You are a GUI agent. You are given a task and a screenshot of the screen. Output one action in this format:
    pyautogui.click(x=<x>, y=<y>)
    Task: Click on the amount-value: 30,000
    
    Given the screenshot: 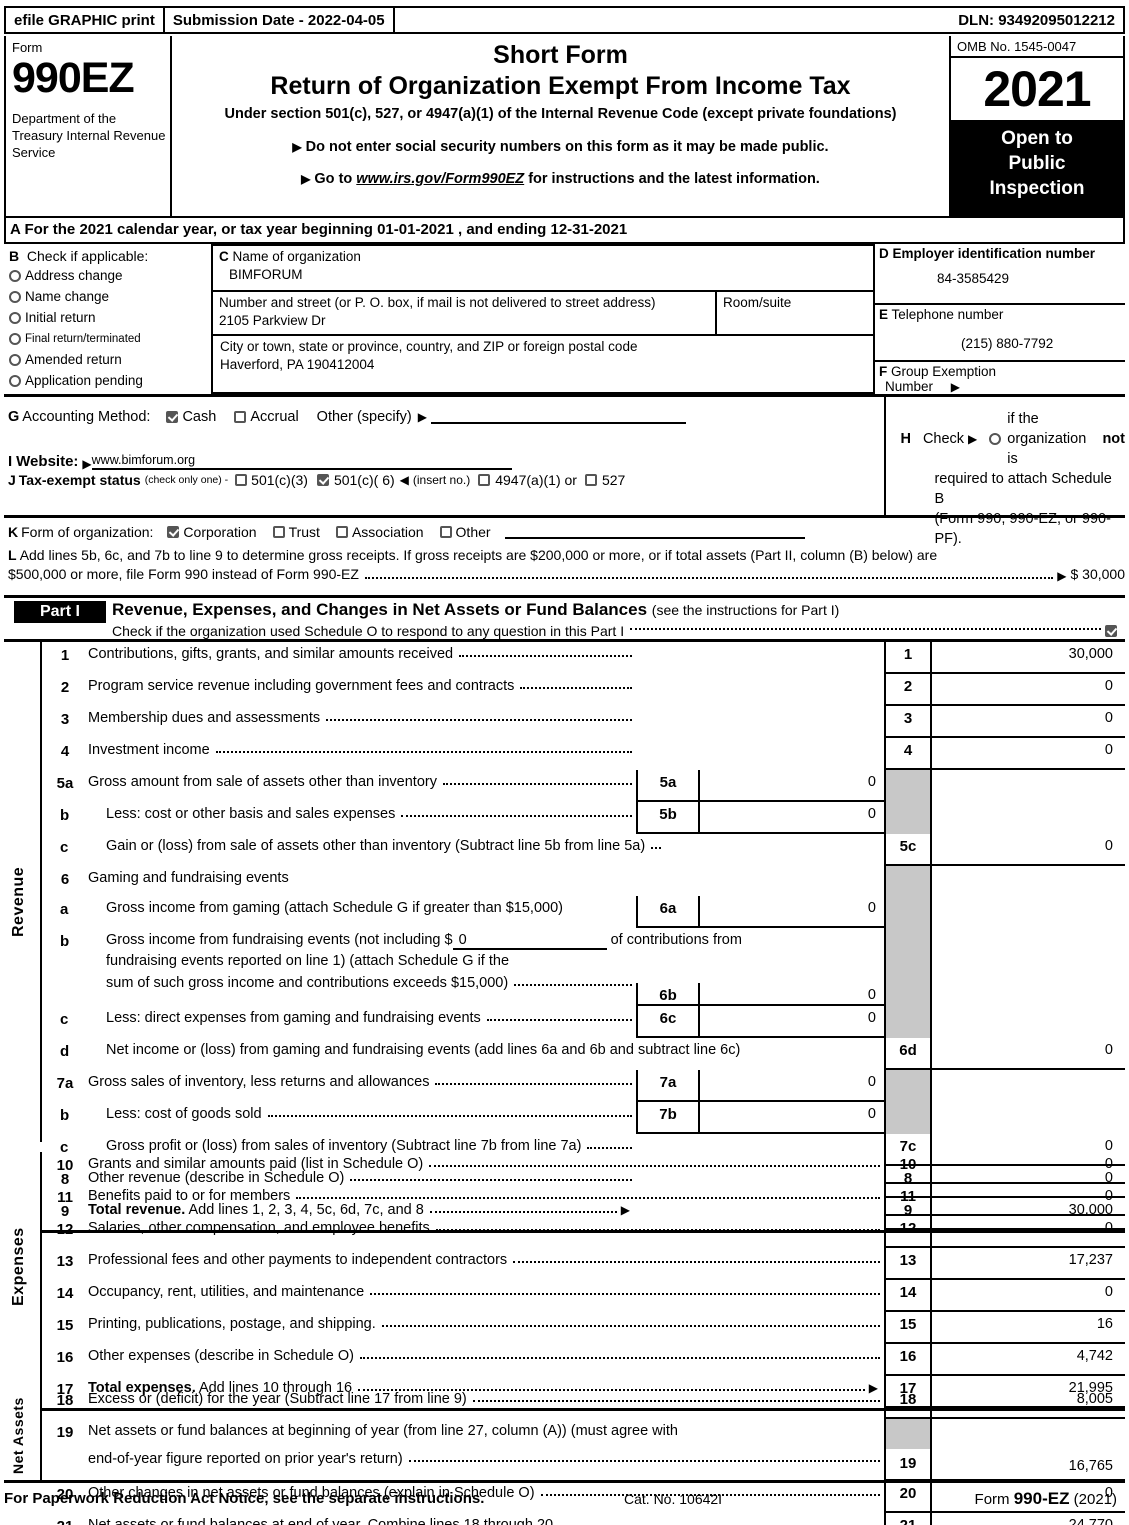 What is the action you would take?
    pyautogui.click(x=1027, y=658)
    